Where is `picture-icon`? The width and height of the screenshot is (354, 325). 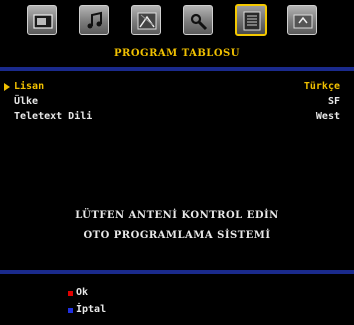 picture-icon is located at coordinates (42, 20).